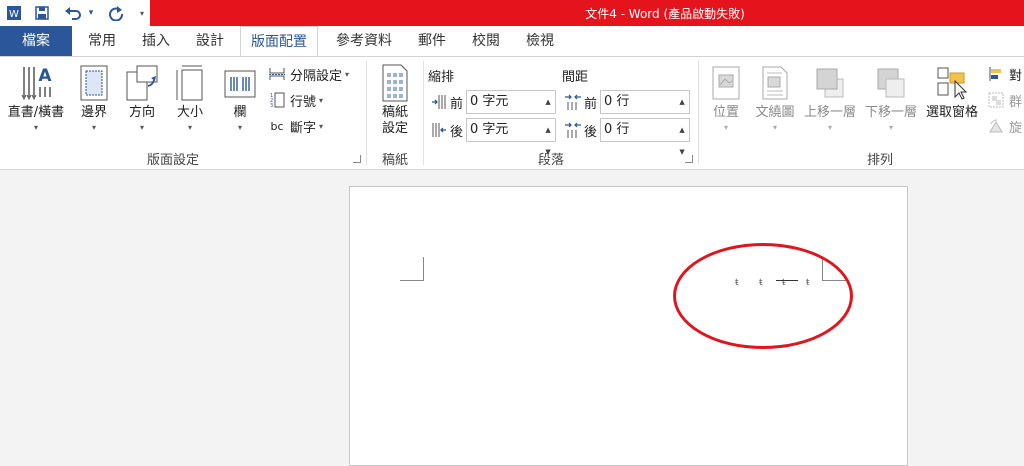  Describe the element at coordinates (511, 137) in the screenshot. I see `indent-right-input: 0 字元 ▲ ▼` at that location.